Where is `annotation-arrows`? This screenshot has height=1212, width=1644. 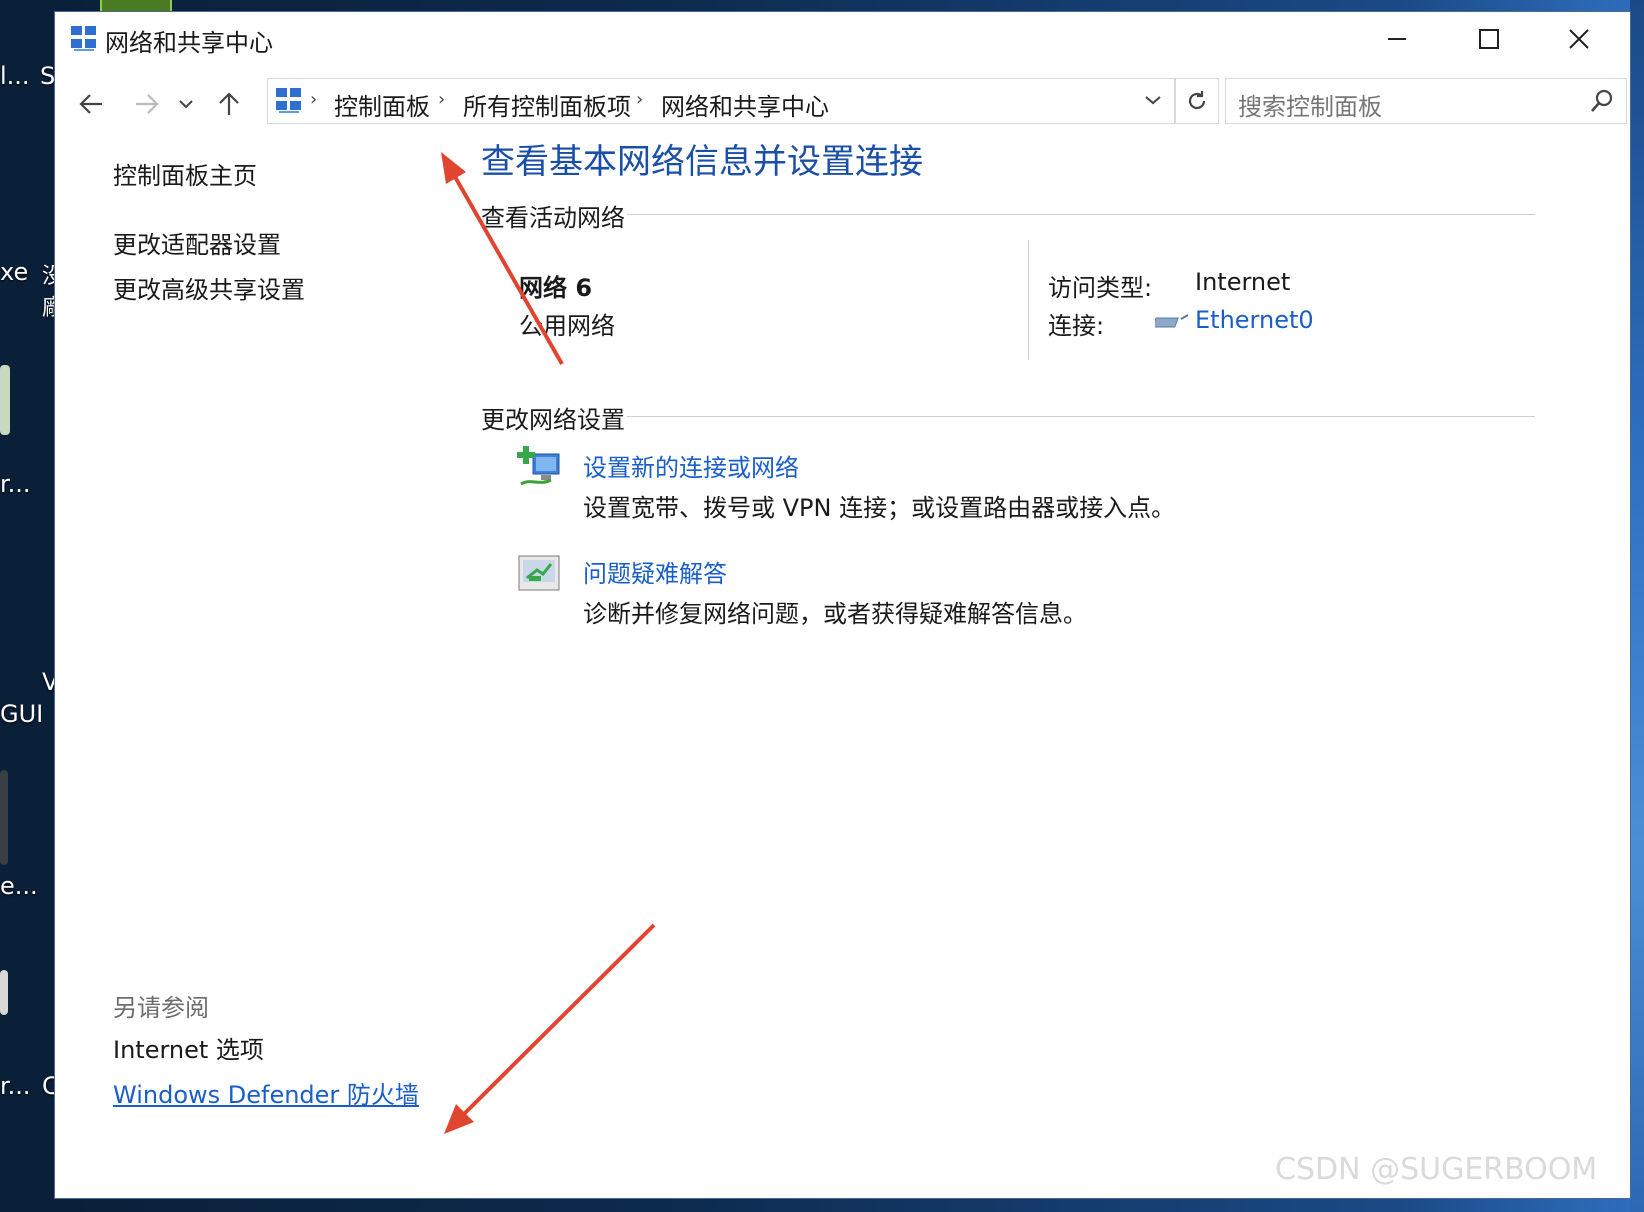 annotation-arrows is located at coordinates (548, 643).